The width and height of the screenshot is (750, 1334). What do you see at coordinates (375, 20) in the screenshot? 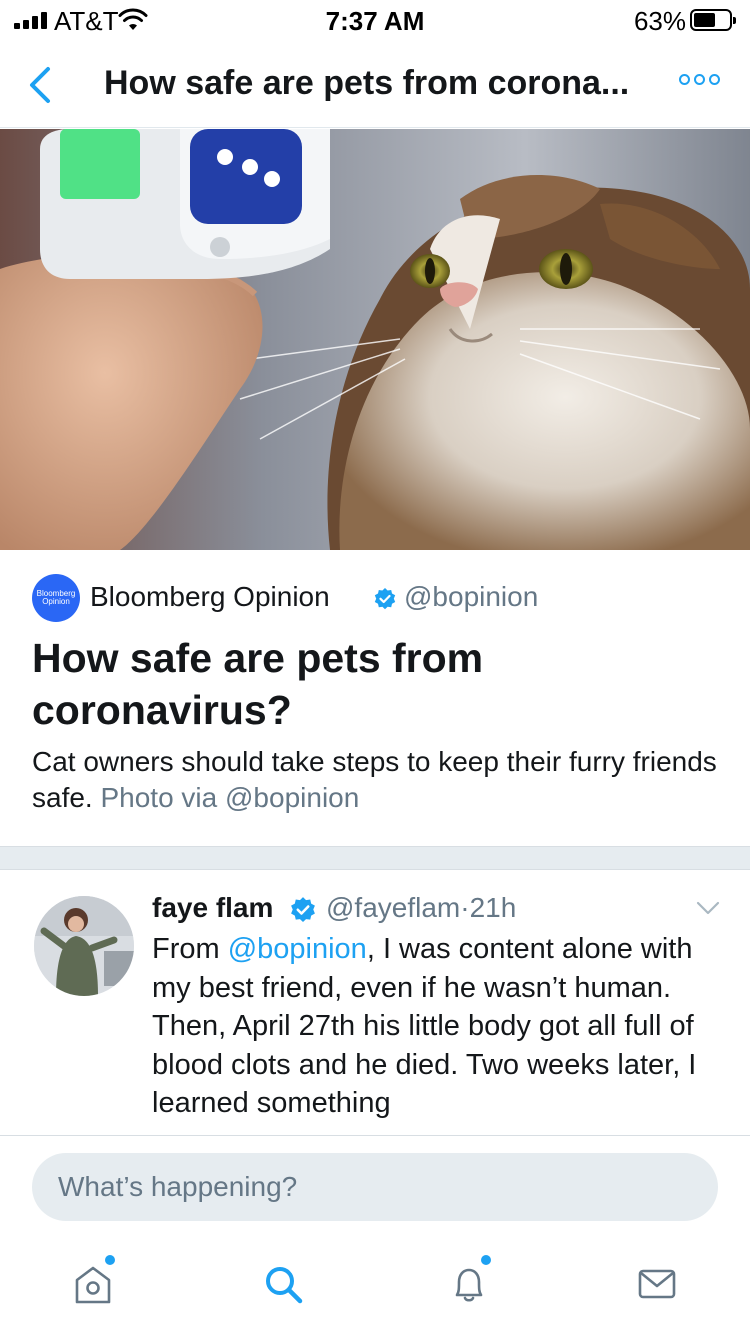
I see `status-bar: AT&T 7:37 AM 63%` at bounding box center [375, 20].